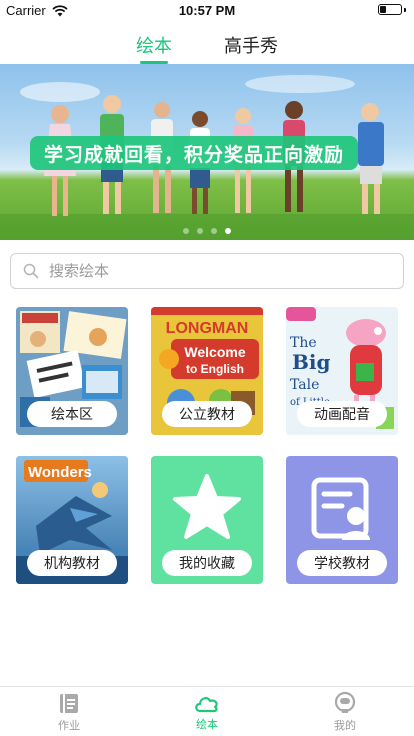 The height and width of the screenshot is (736, 414). I want to click on banner-caption: 学习成就回看，积分奖品正向激励, so click(194, 153).